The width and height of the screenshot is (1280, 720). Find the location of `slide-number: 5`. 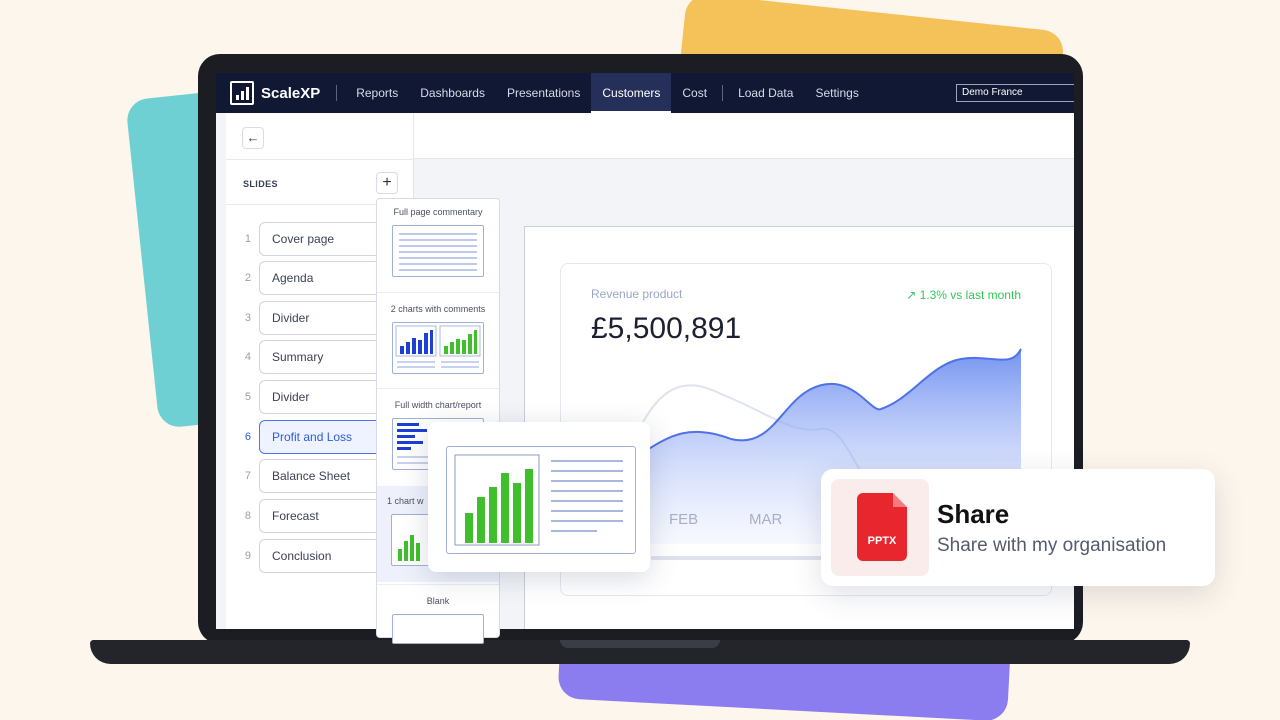

slide-number: 5 is located at coordinates (247, 397).